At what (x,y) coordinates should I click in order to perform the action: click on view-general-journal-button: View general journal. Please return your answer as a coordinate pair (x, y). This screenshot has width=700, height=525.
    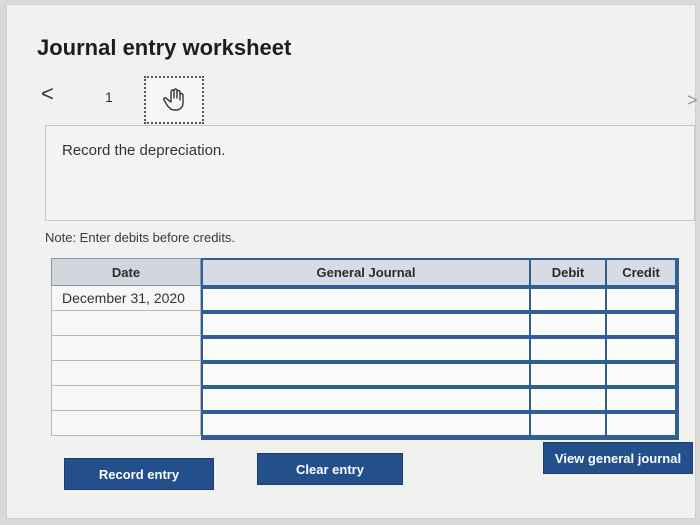
    Looking at the image, I should click on (618, 458).